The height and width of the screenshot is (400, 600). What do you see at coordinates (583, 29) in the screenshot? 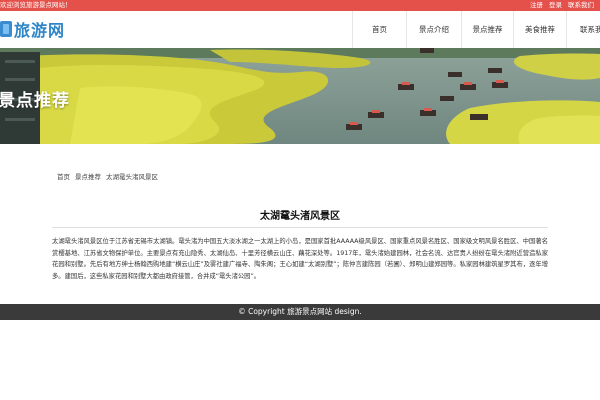
I see `nav-contact: 联系我们` at bounding box center [583, 29].